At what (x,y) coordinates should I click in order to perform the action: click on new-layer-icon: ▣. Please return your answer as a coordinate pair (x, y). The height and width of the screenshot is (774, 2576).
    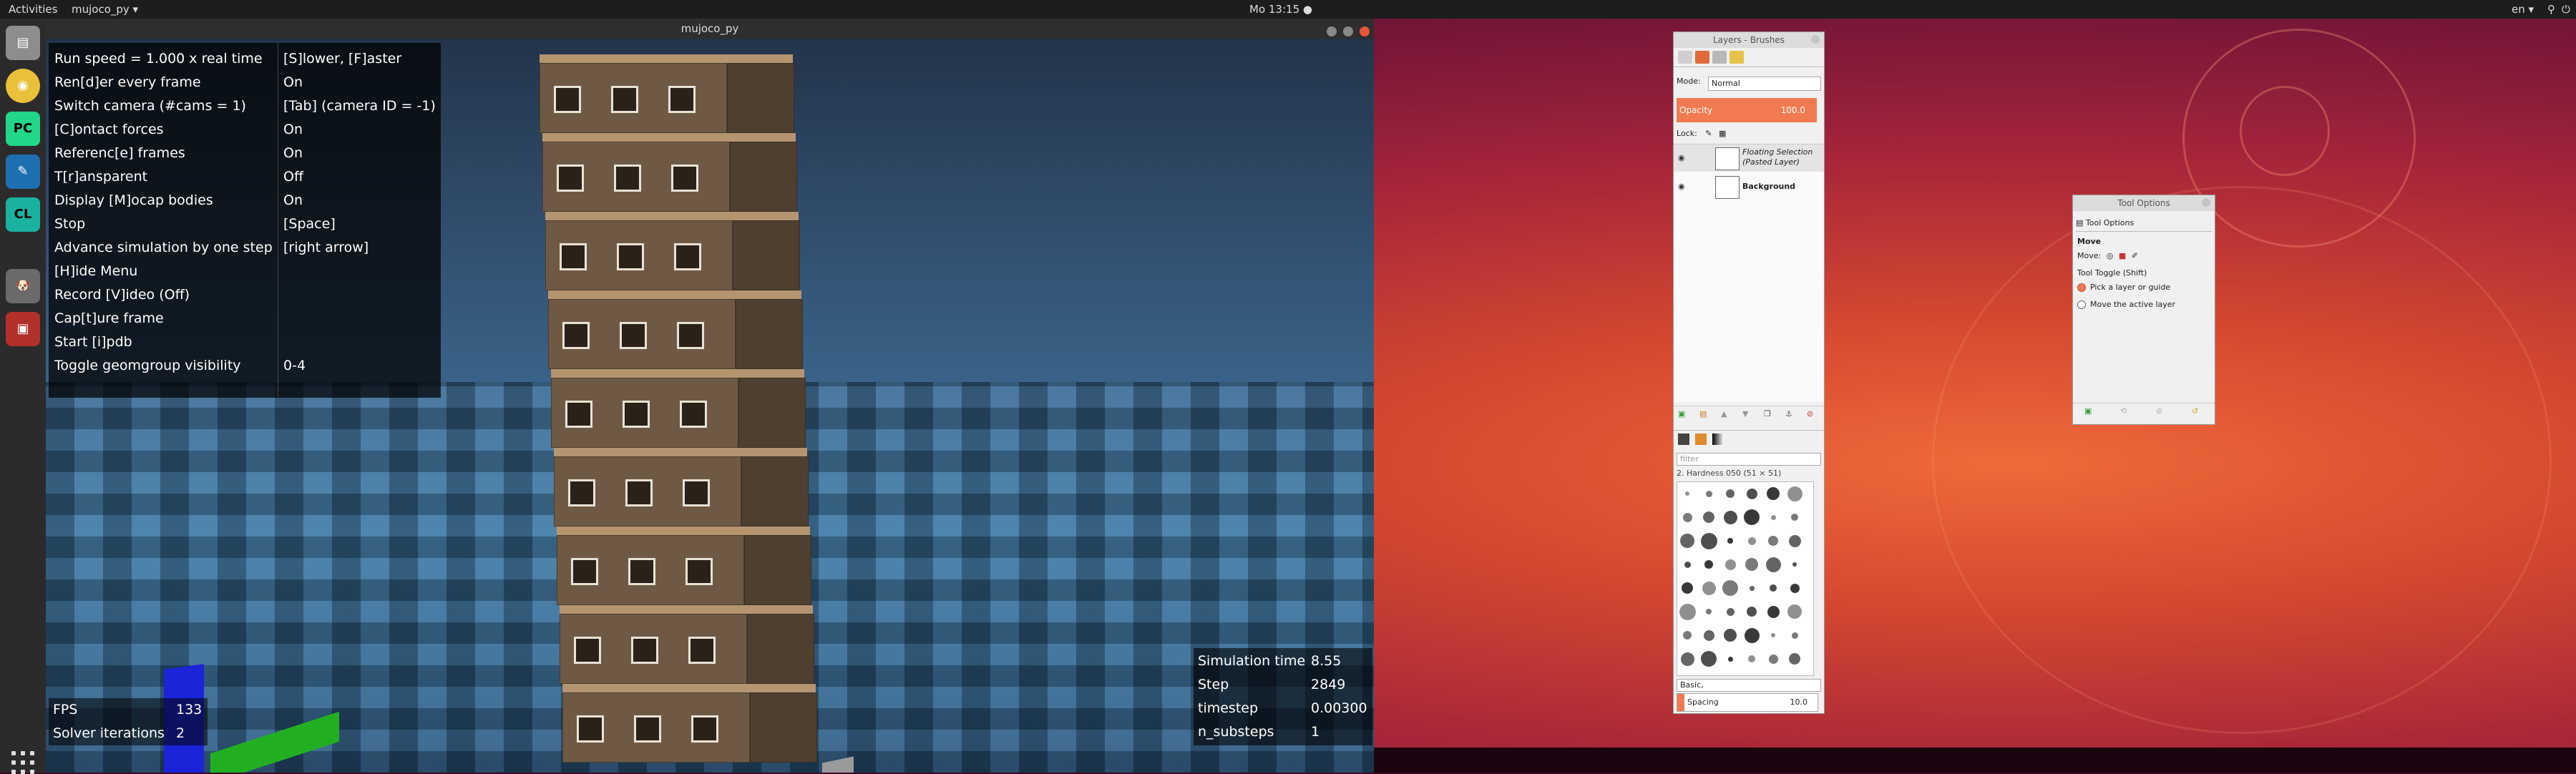
    Looking at the image, I should click on (1681, 413).